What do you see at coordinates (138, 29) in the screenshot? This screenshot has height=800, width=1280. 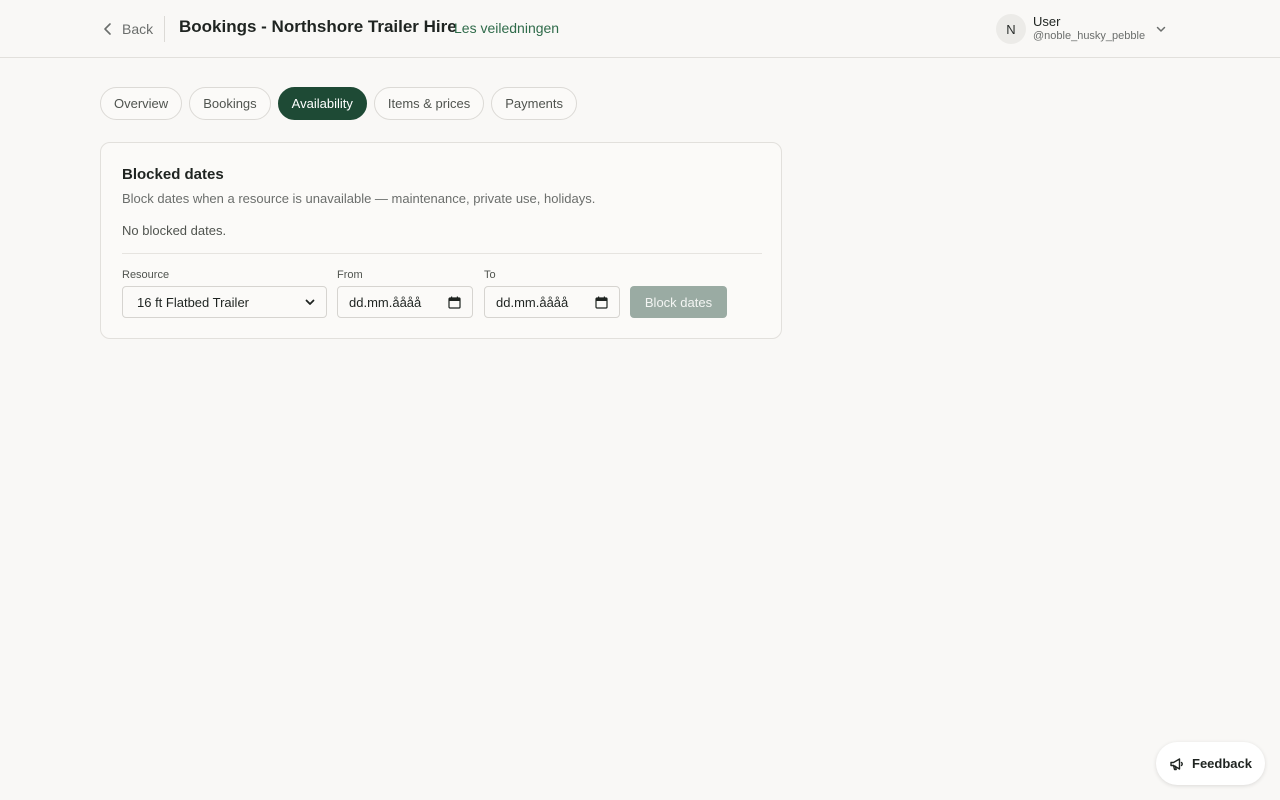 I see `back-label: Back` at bounding box center [138, 29].